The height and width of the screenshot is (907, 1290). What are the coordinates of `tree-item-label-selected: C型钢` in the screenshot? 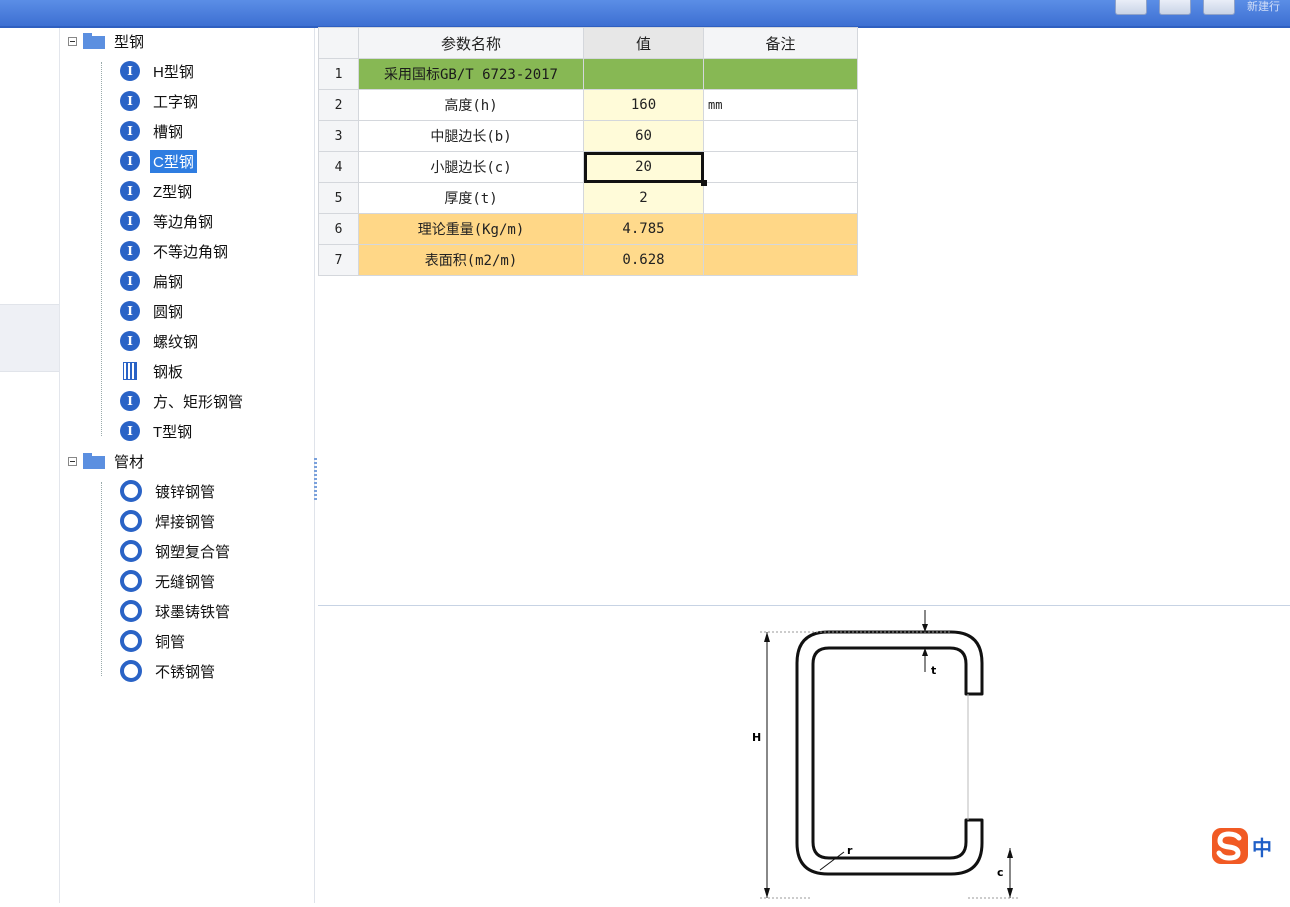 It's located at (173, 161).